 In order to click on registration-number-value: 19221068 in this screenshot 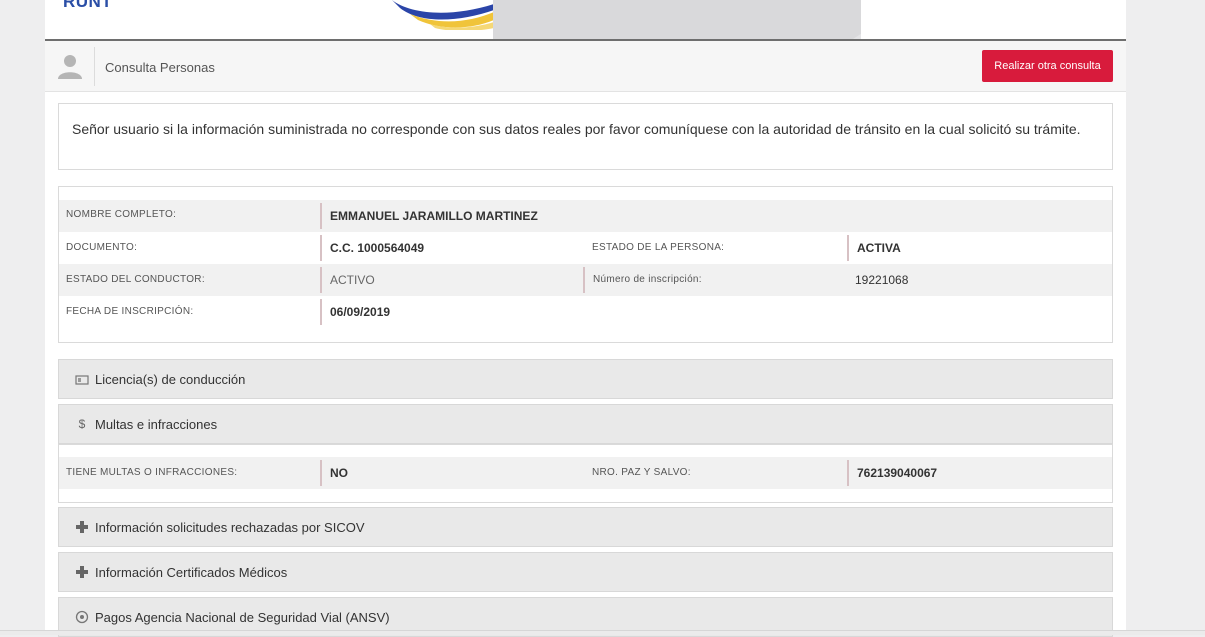, I will do `click(882, 280)`.